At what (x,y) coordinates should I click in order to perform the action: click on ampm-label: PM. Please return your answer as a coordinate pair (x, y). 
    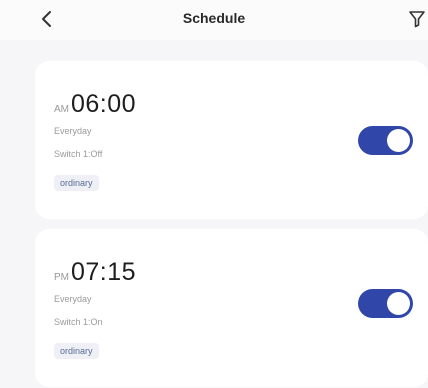
    Looking at the image, I should click on (61, 277).